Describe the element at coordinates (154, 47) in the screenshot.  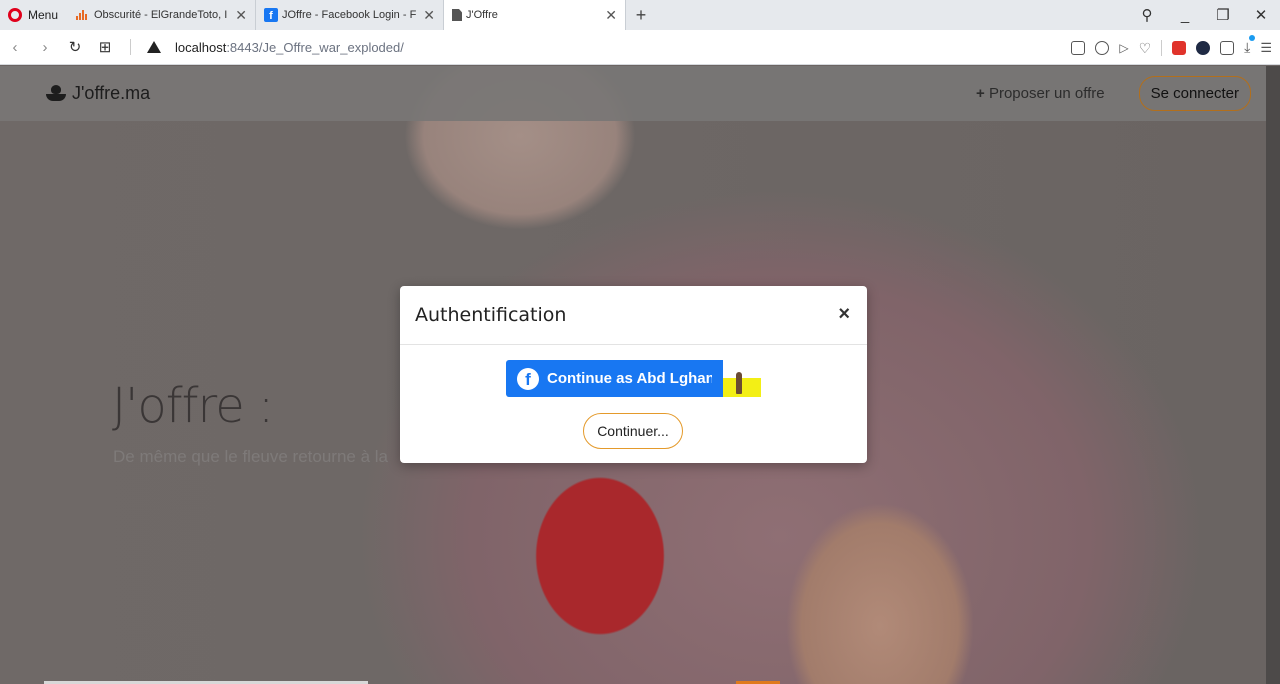
I see `insecure-warning-icon` at that location.